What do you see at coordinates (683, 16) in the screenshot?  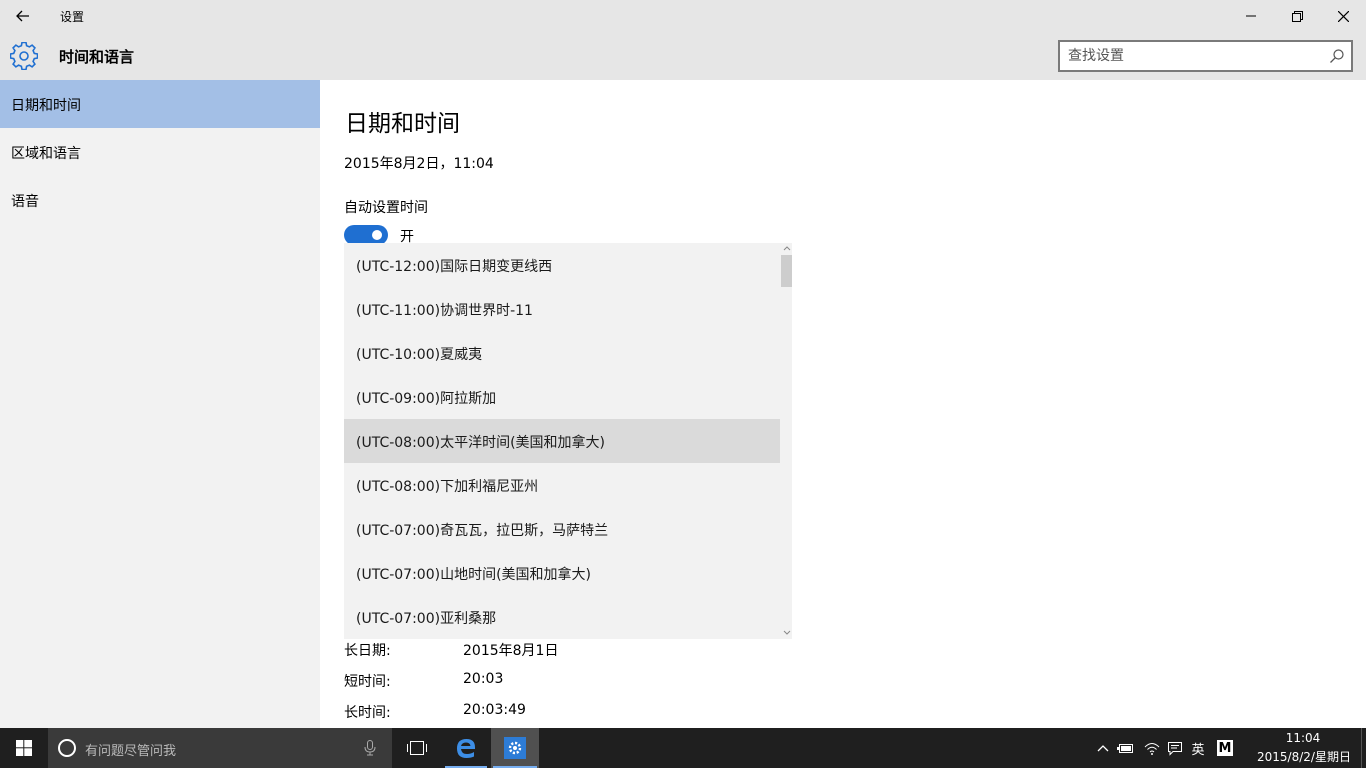 I see `title-bar: 设置` at bounding box center [683, 16].